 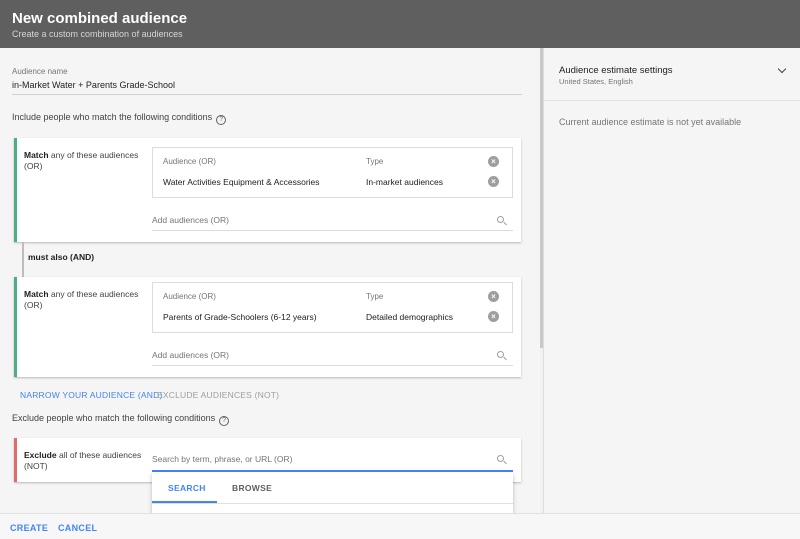 I want to click on dialog-title: New combined audience, so click(x=100, y=18).